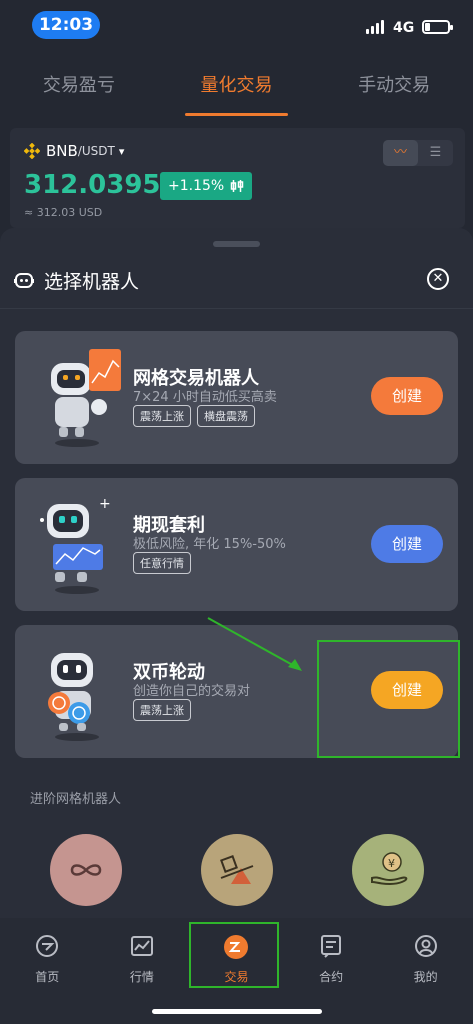  I want to click on advanced-bot-yuan: ¥, so click(388, 870).